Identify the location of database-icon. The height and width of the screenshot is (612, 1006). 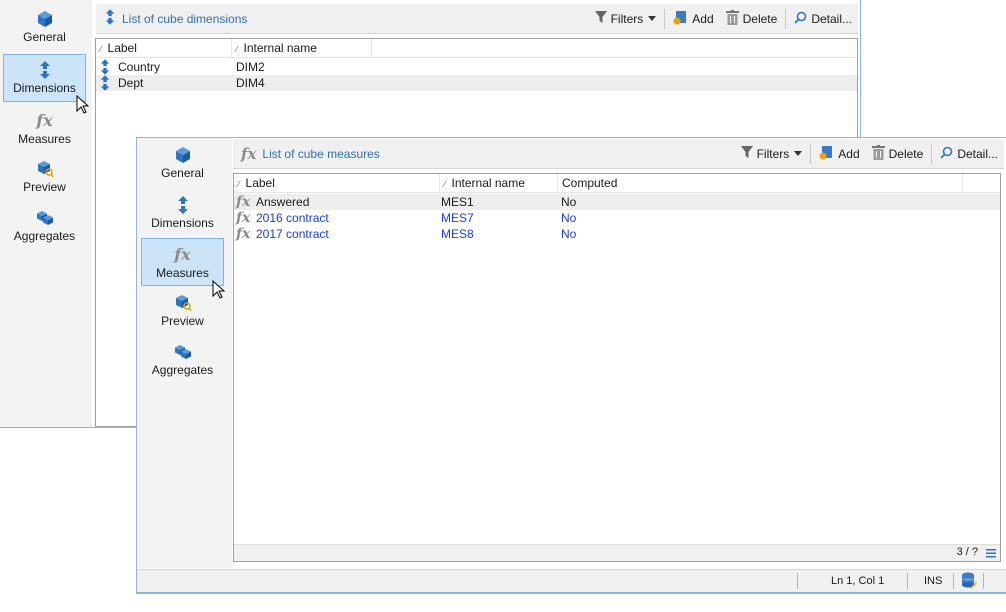
(969, 580).